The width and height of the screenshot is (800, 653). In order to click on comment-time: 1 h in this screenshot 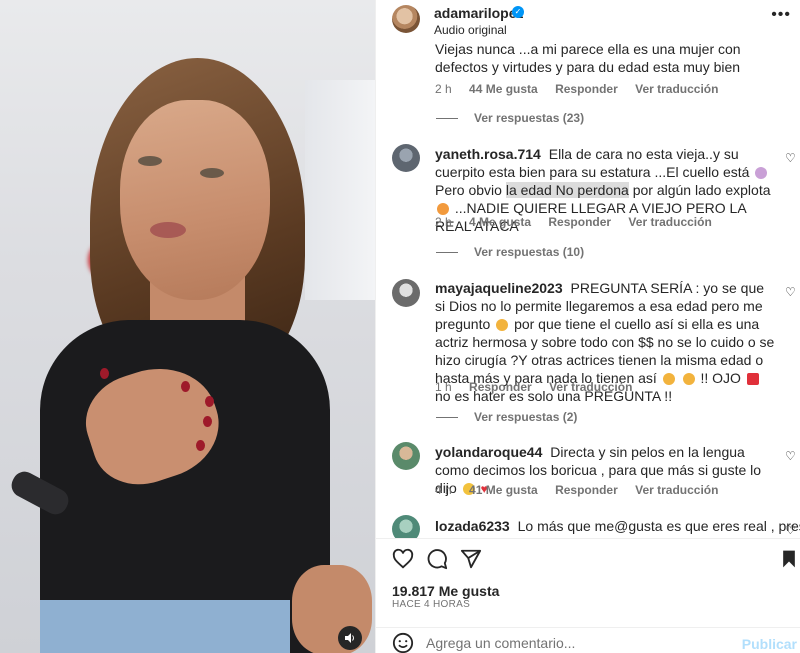, I will do `click(443, 387)`.